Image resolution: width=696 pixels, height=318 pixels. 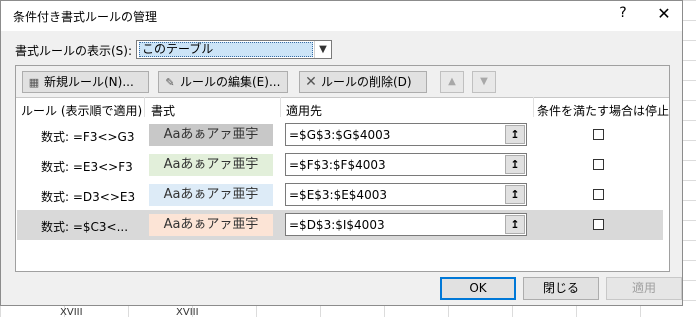 I want to click on applies-to-value: =$F$3:$F$4003, so click(x=337, y=165).